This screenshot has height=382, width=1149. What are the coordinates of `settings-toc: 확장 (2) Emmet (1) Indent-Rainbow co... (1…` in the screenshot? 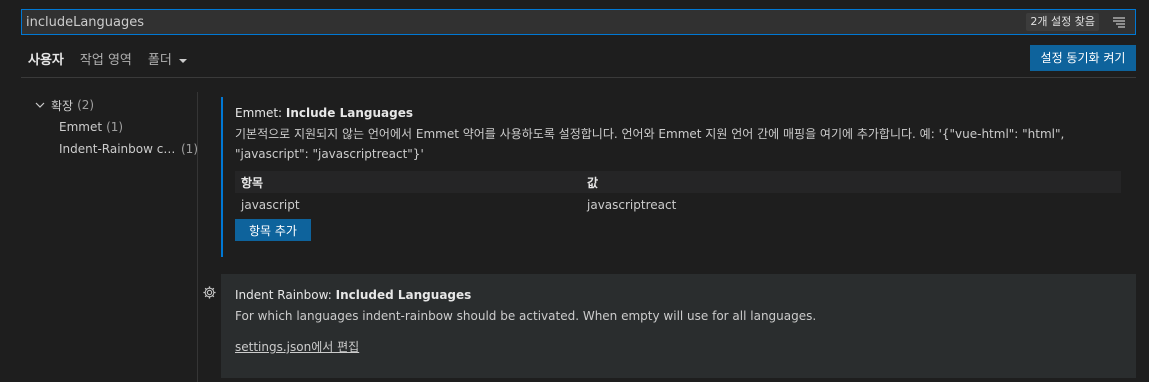 It's located at (113, 127).